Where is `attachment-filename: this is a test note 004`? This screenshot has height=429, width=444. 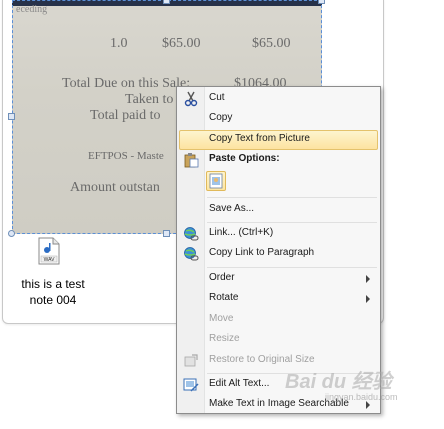 attachment-filename: this is a test note 004 is located at coordinates (53, 292).